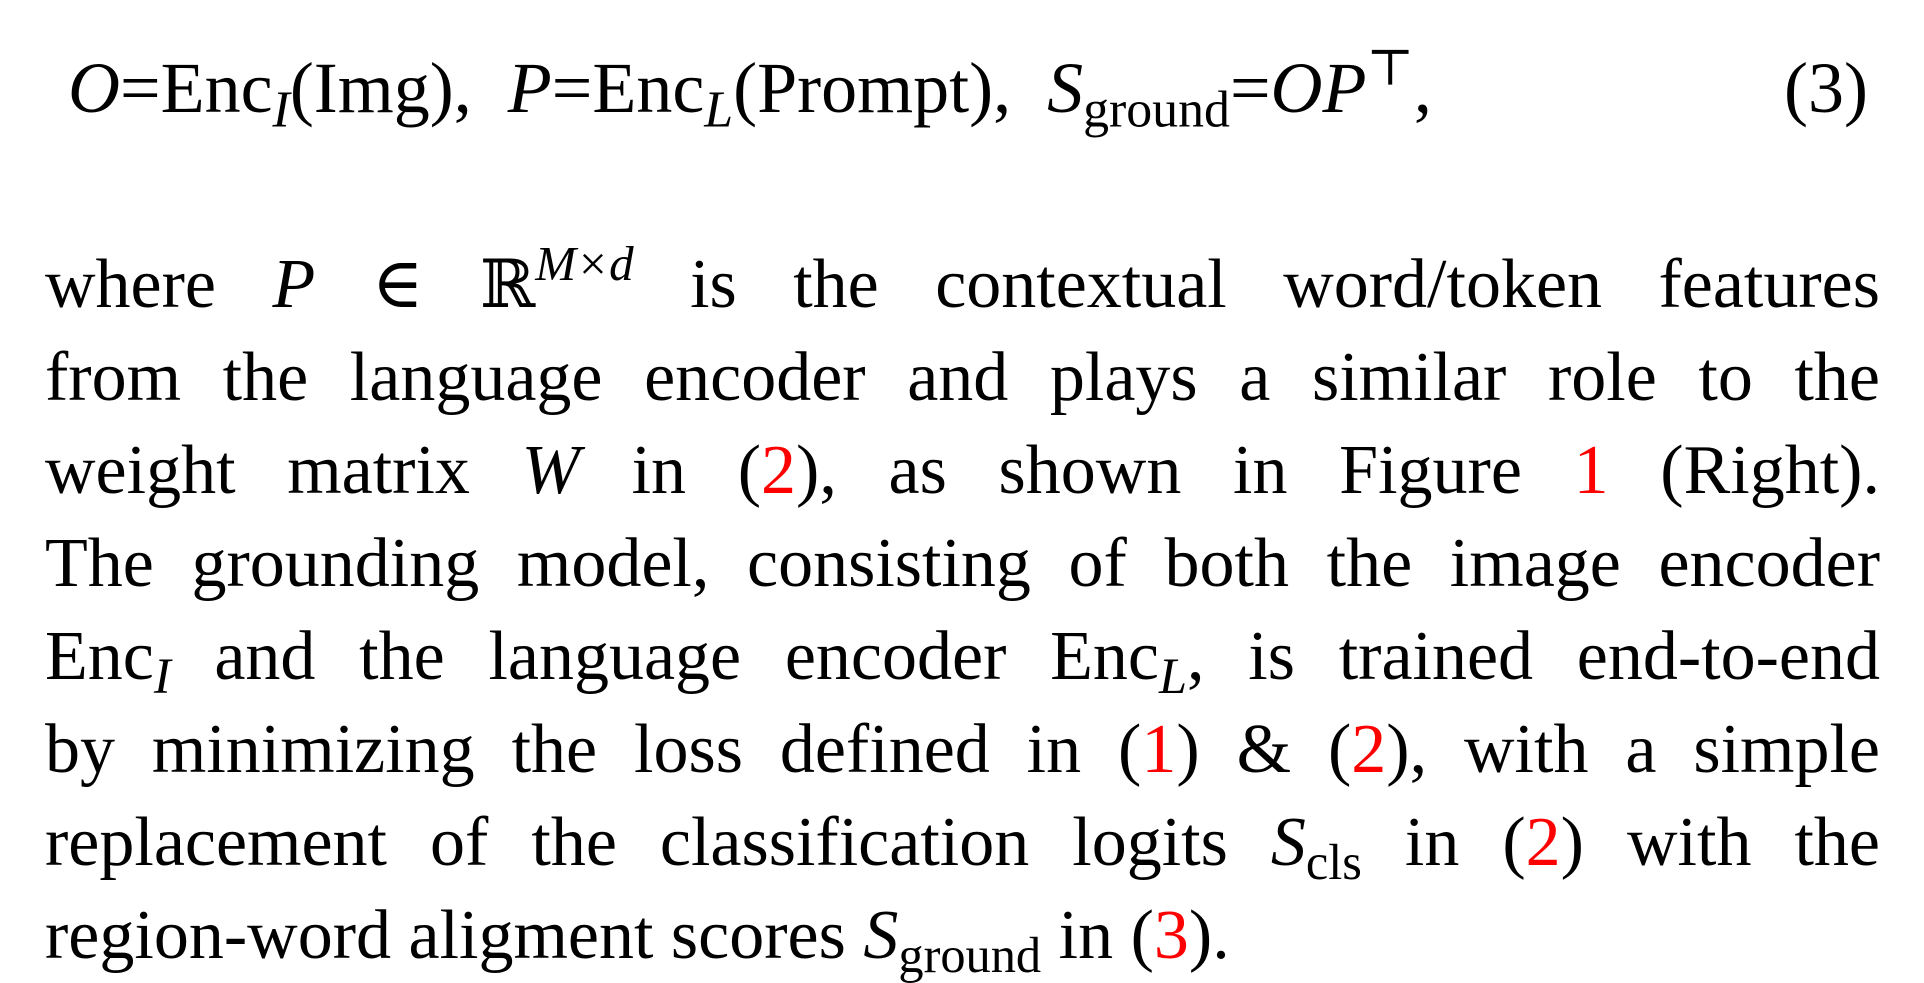 The image size is (1924, 983). I want to click on math-superscript-Mxd: M×d, so click(584, 264).